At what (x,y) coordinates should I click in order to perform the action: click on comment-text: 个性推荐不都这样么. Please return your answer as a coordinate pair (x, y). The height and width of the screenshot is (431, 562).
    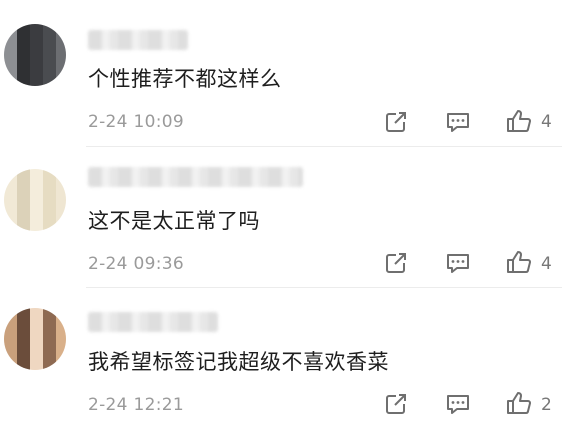
    Looking at the image, I should click on (185, 79).